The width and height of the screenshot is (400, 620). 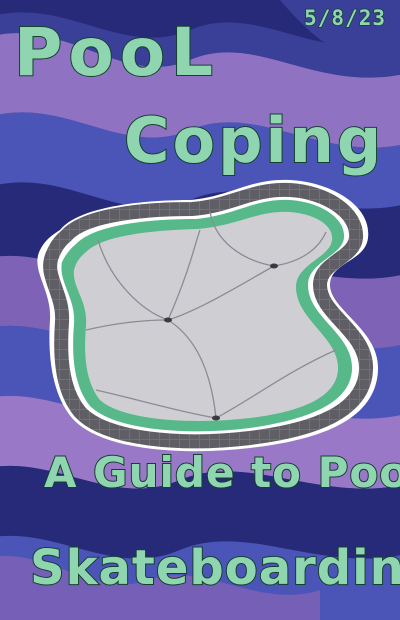 I want to click on title-line-1: PooL, so click(x=116, y=52).